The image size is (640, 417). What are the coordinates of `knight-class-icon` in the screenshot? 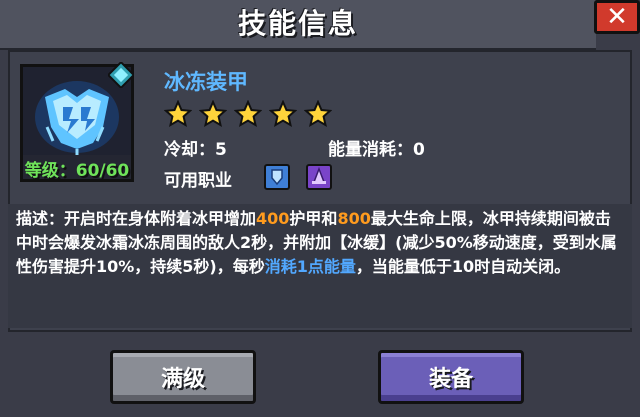 It's located at (277, 177).